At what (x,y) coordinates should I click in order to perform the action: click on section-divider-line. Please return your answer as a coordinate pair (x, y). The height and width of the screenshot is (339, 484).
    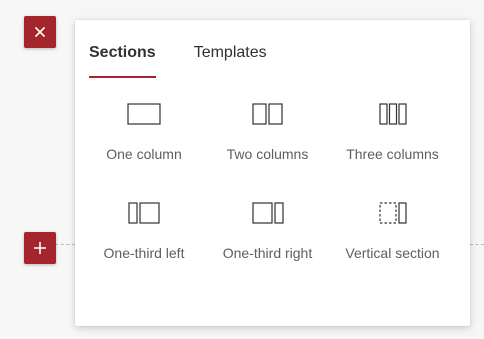
    Looking at the image, I should click on (65, 244).